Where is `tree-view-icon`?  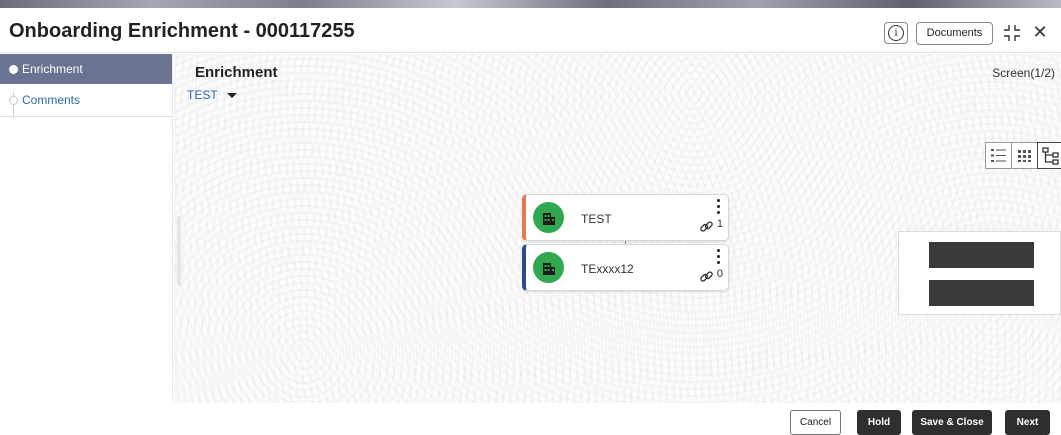 tree-view-icon is located at coordinates (1050, 155).